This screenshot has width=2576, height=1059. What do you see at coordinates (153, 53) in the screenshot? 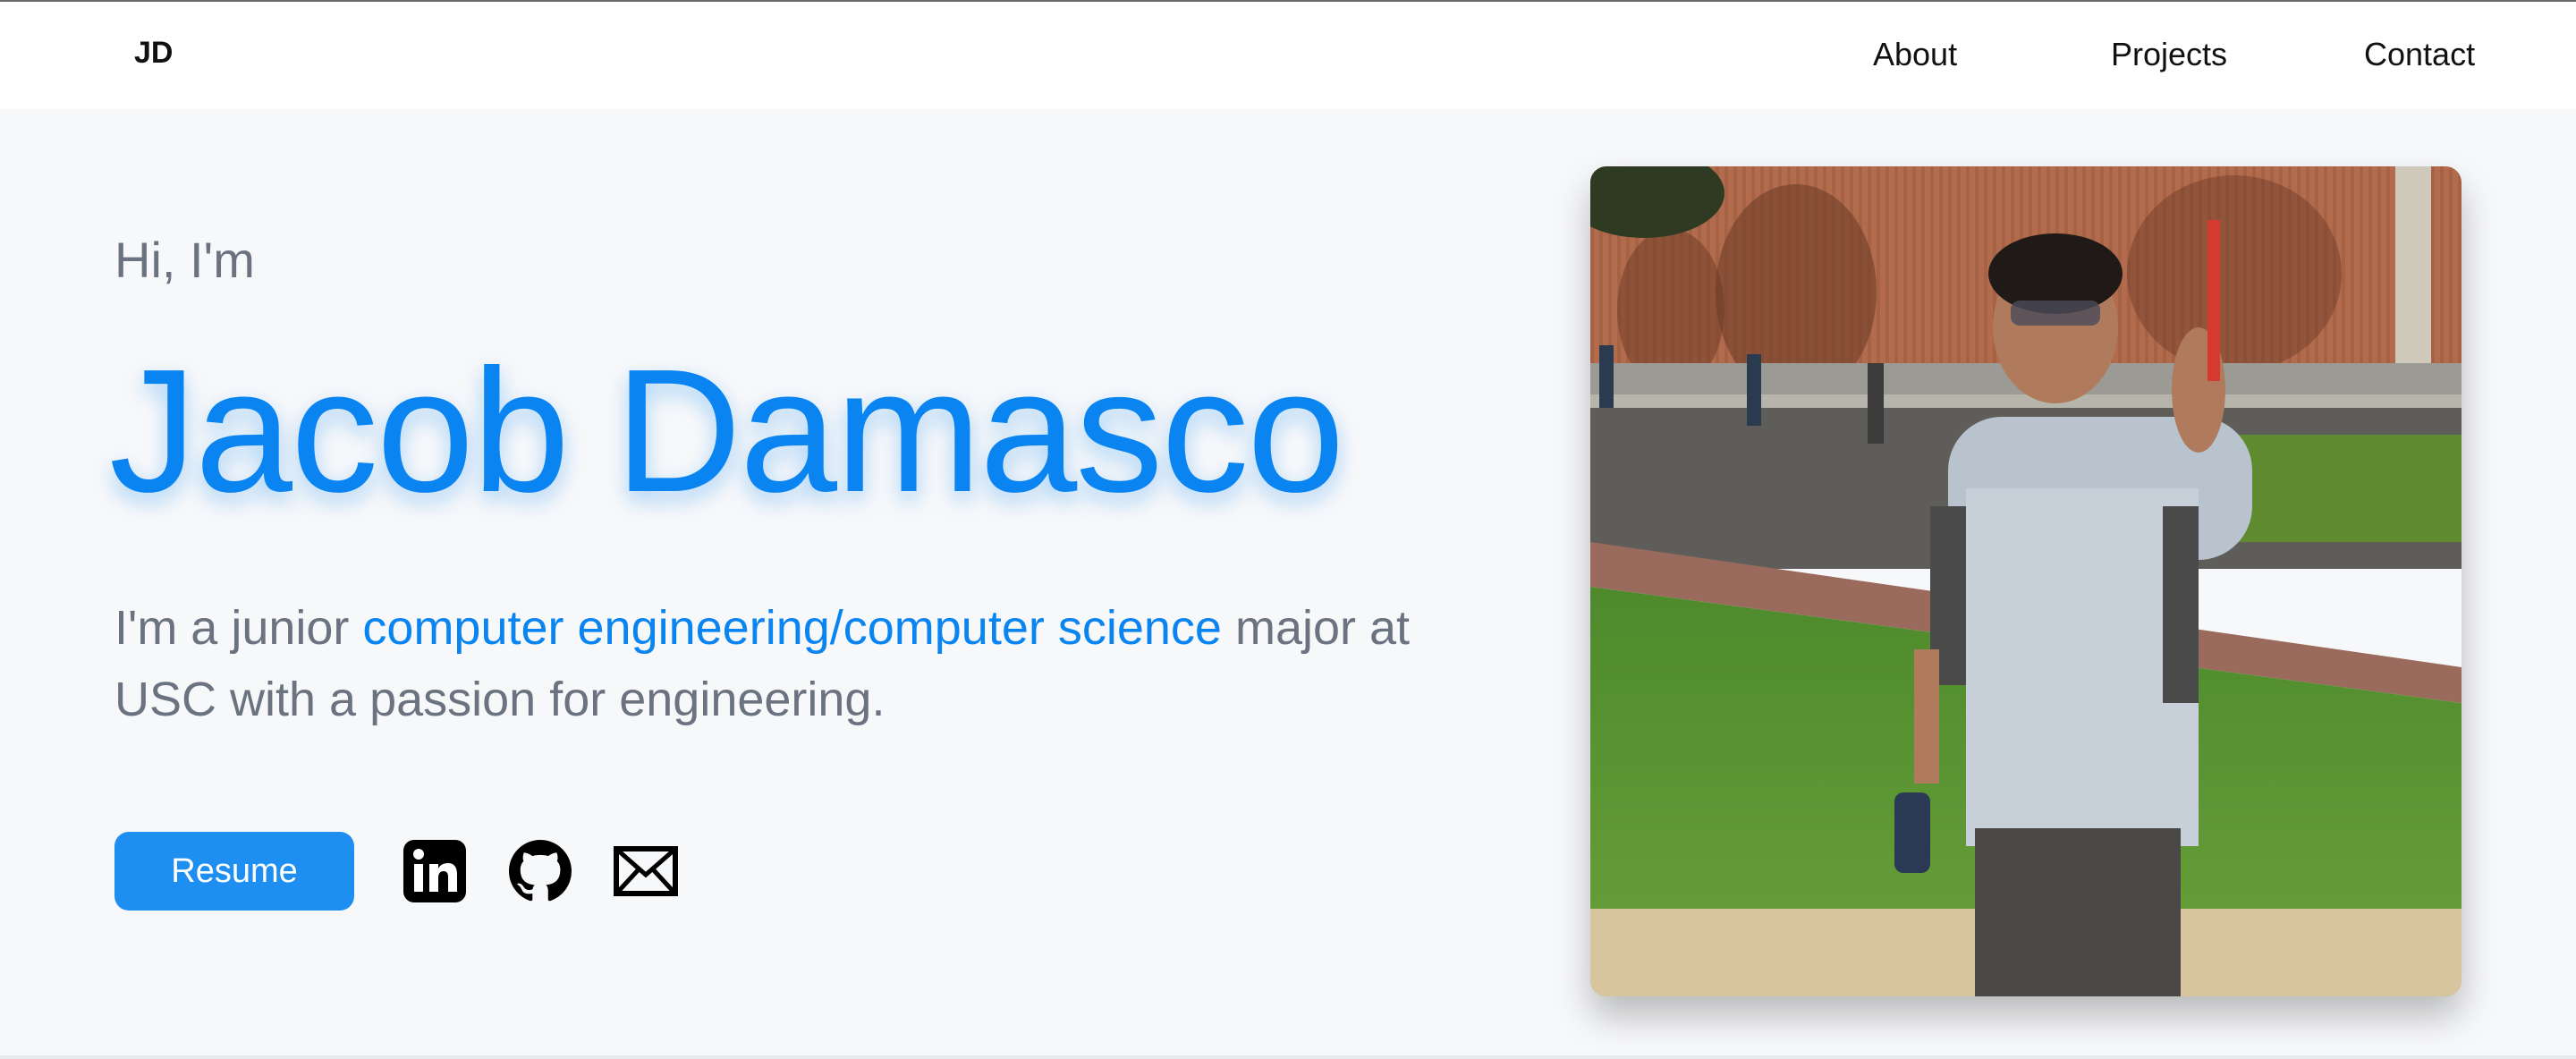
I see `logo: JD` at bounding box center [153, 53].